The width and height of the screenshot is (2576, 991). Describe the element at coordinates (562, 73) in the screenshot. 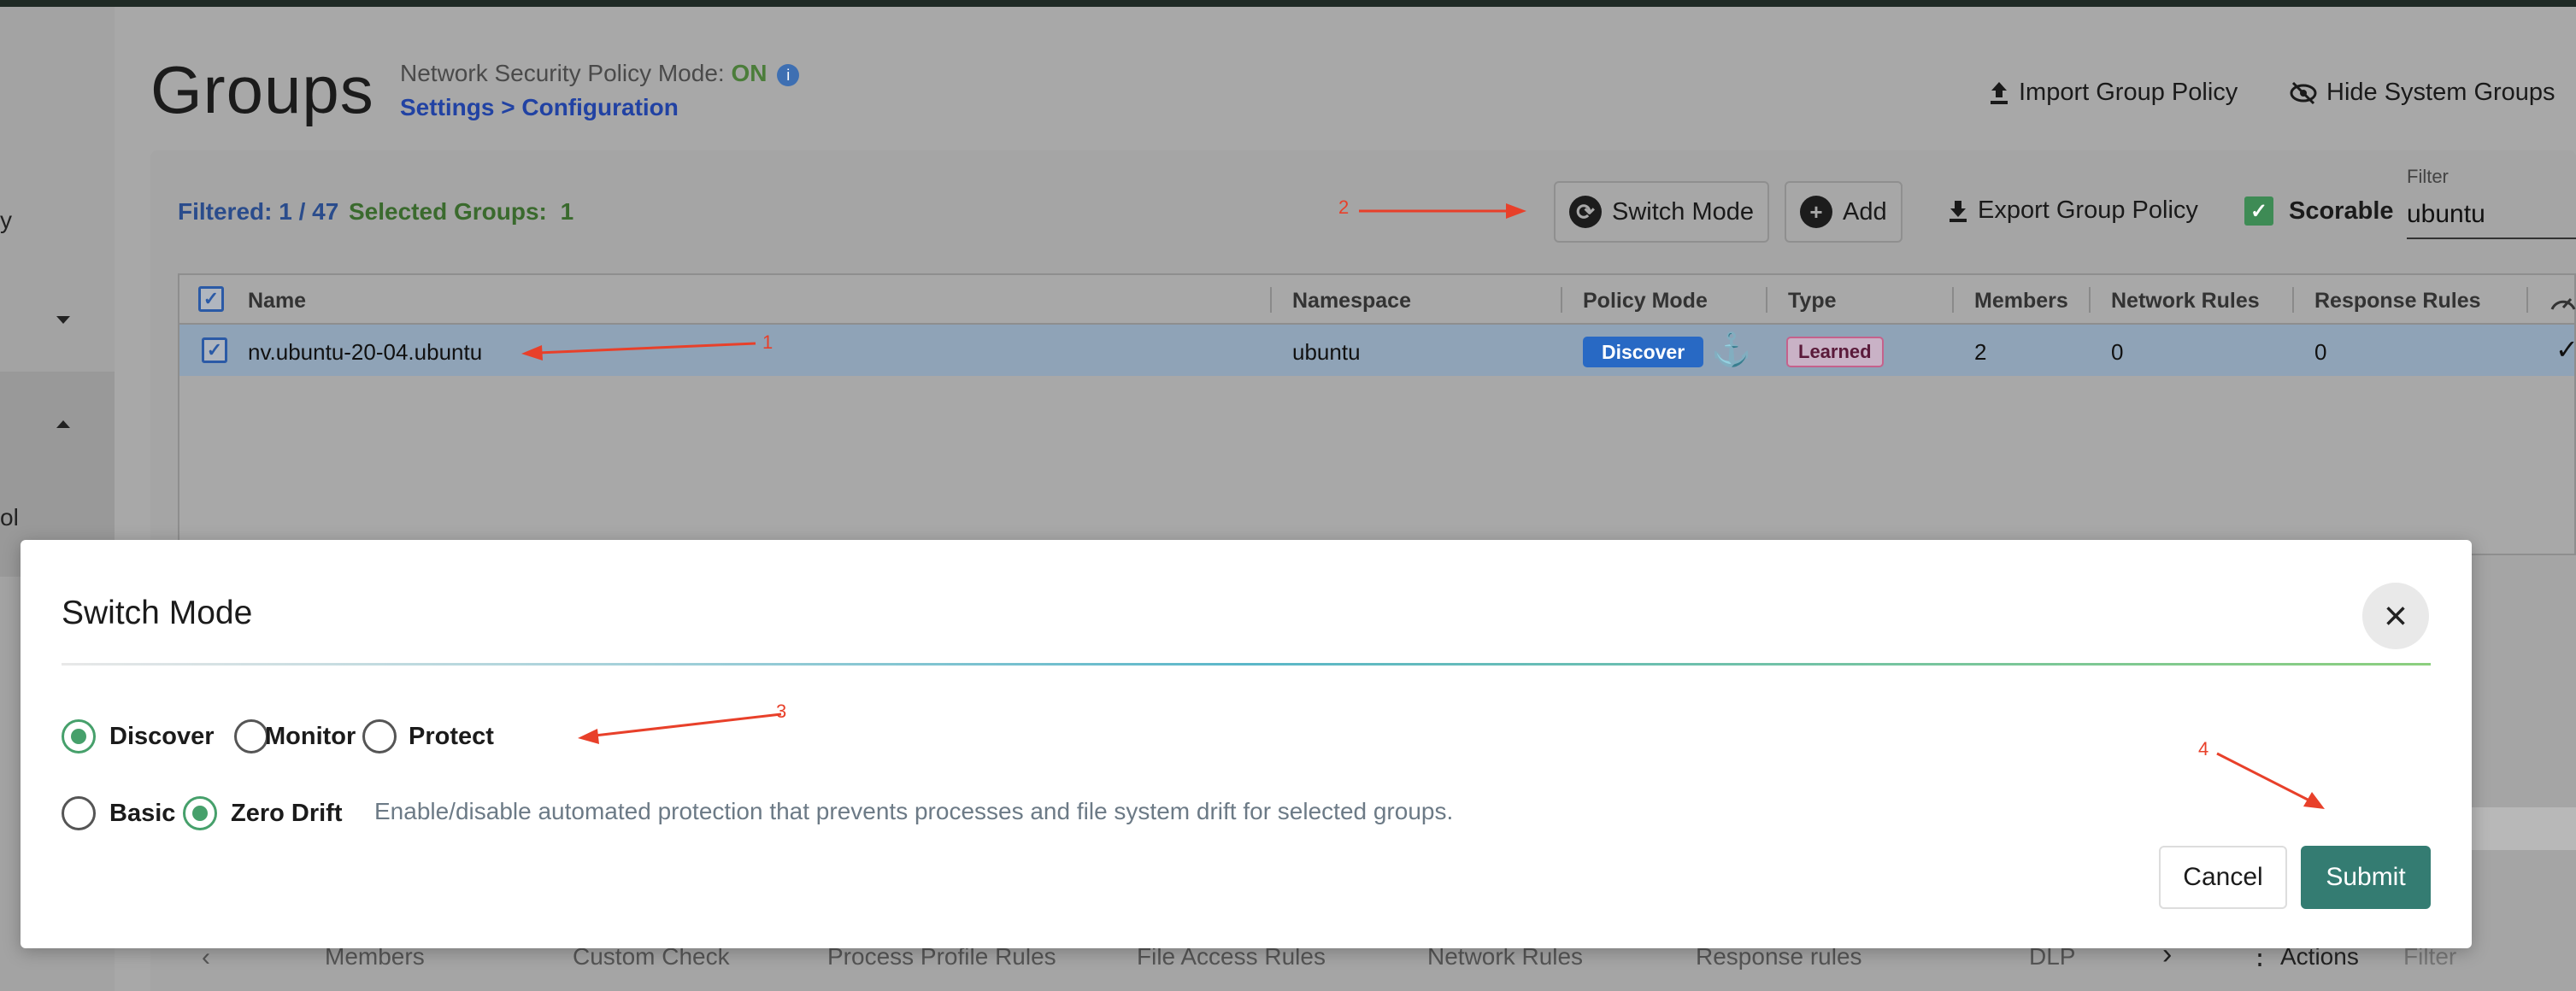

I see `policy-mode-label: Network Security Policy Mode:` at that location.